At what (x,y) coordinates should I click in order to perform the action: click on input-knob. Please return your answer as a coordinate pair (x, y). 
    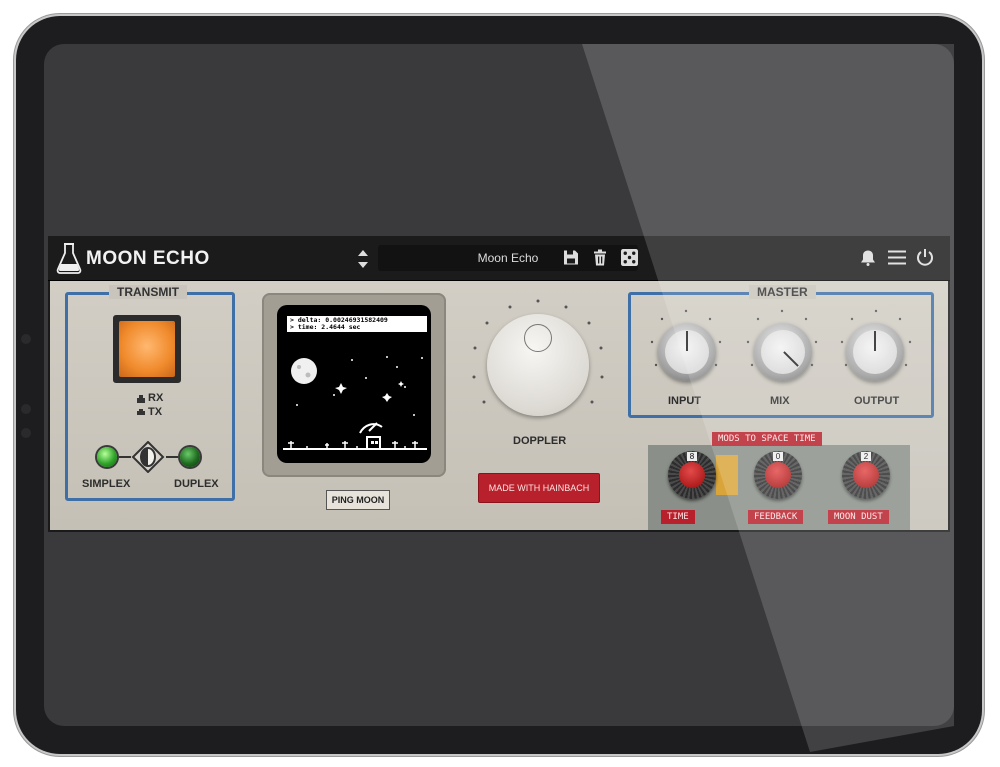
    Looking at the image, I should click on (687, 352).